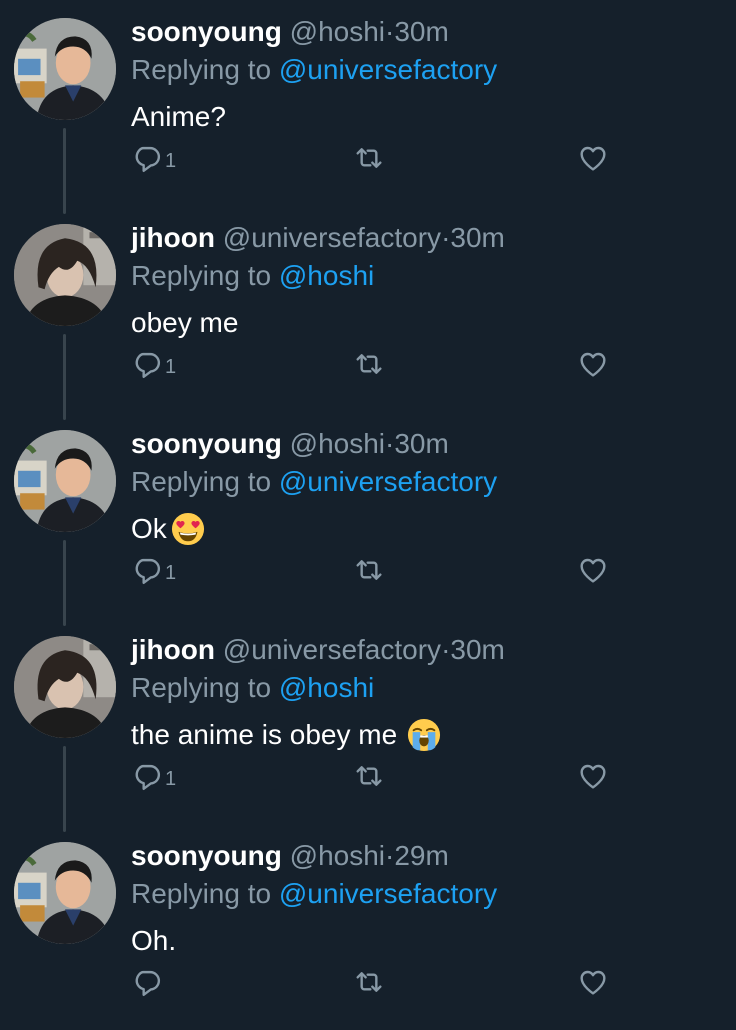  Describe the element at coordinates (423, 941) in the screenshot. I see `tweet-text-row: Oh.` at that location.